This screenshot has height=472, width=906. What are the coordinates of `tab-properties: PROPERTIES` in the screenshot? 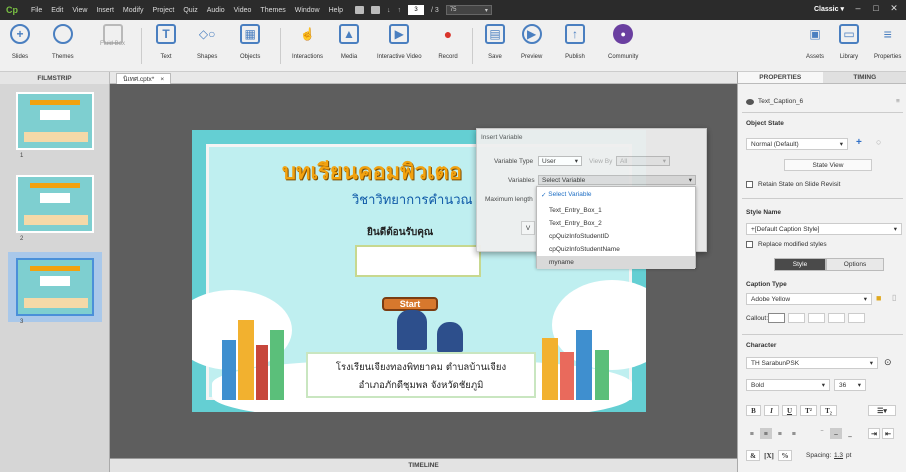 It's located at (780, 77).